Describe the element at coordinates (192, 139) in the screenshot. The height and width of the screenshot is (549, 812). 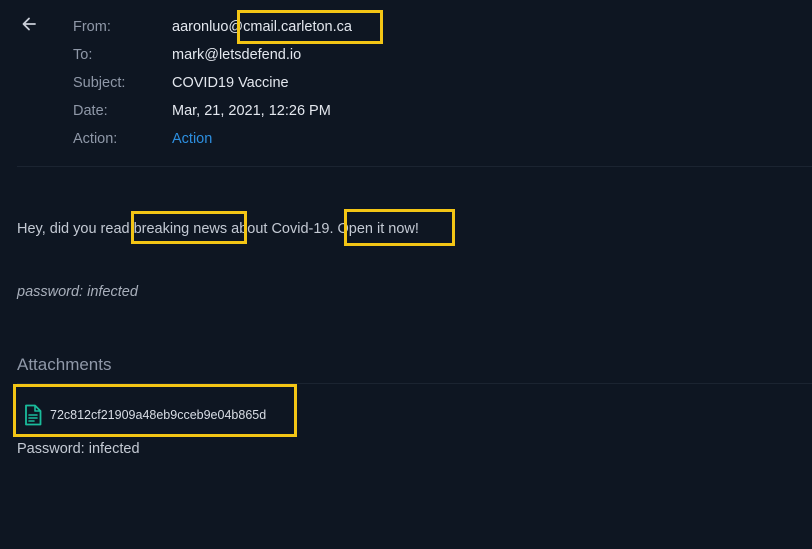
I see `action-link: Action` at that location.